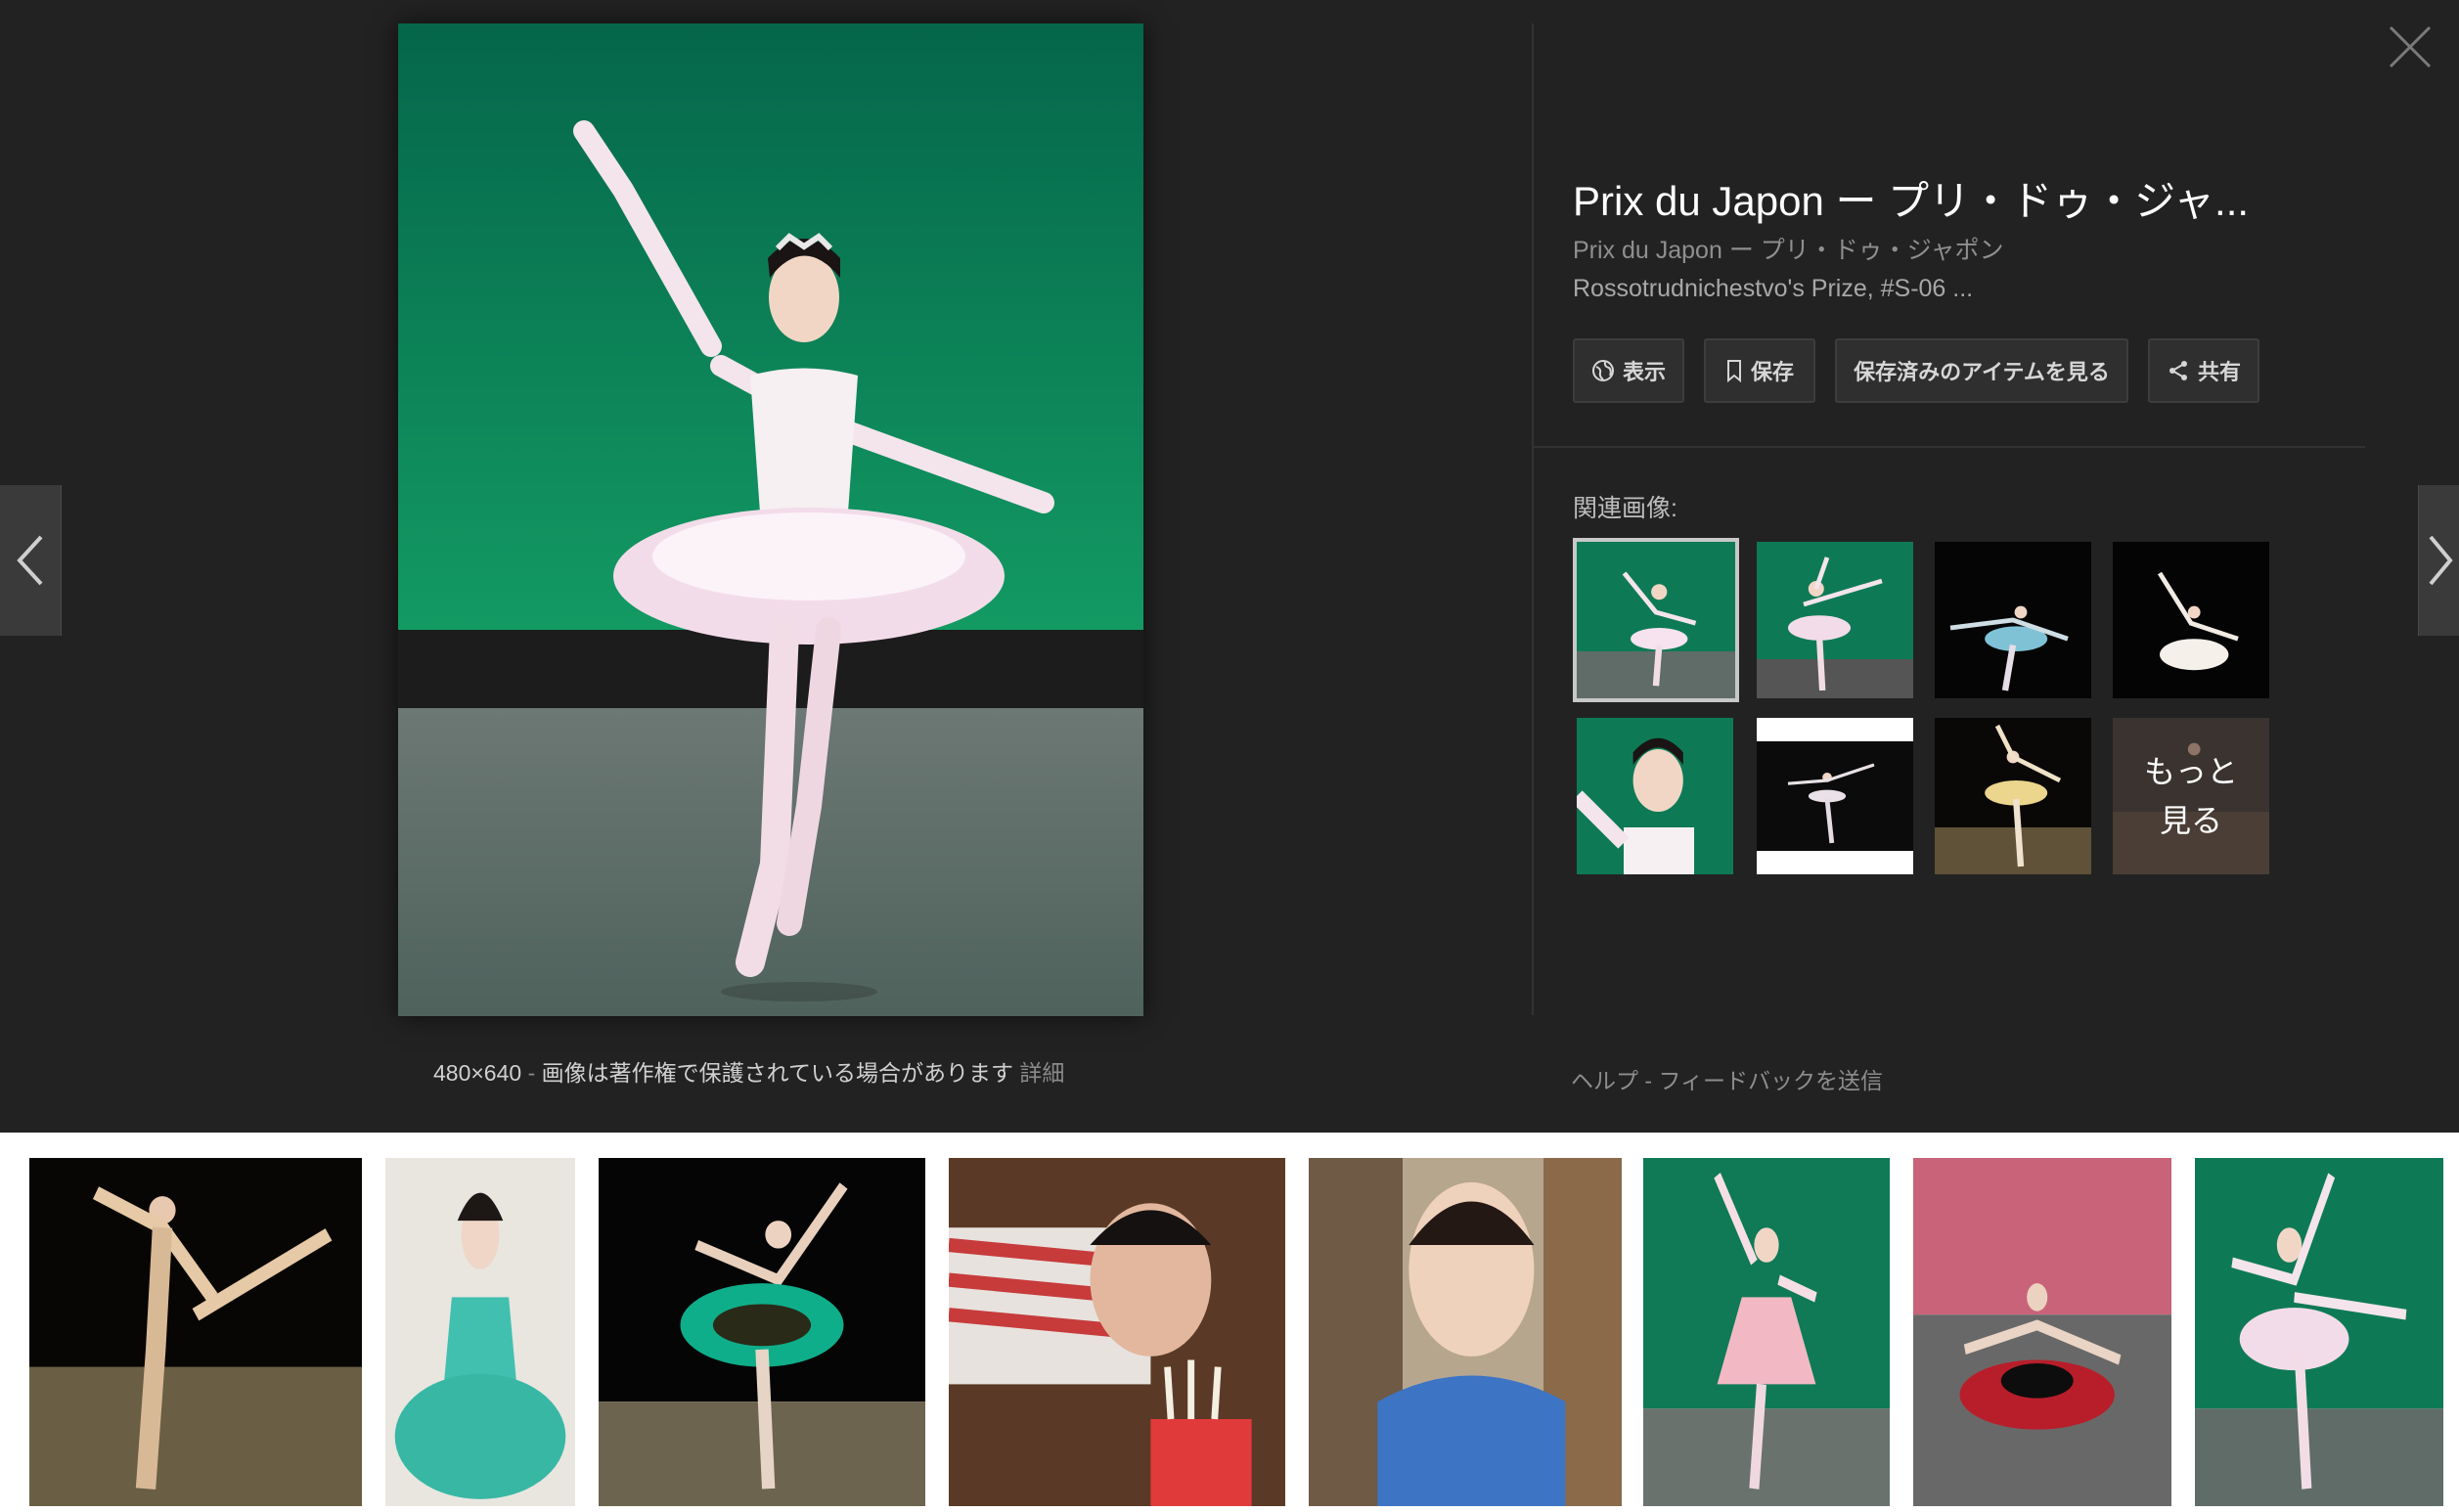  I want to click on previous-image-button, so click(31, 561).